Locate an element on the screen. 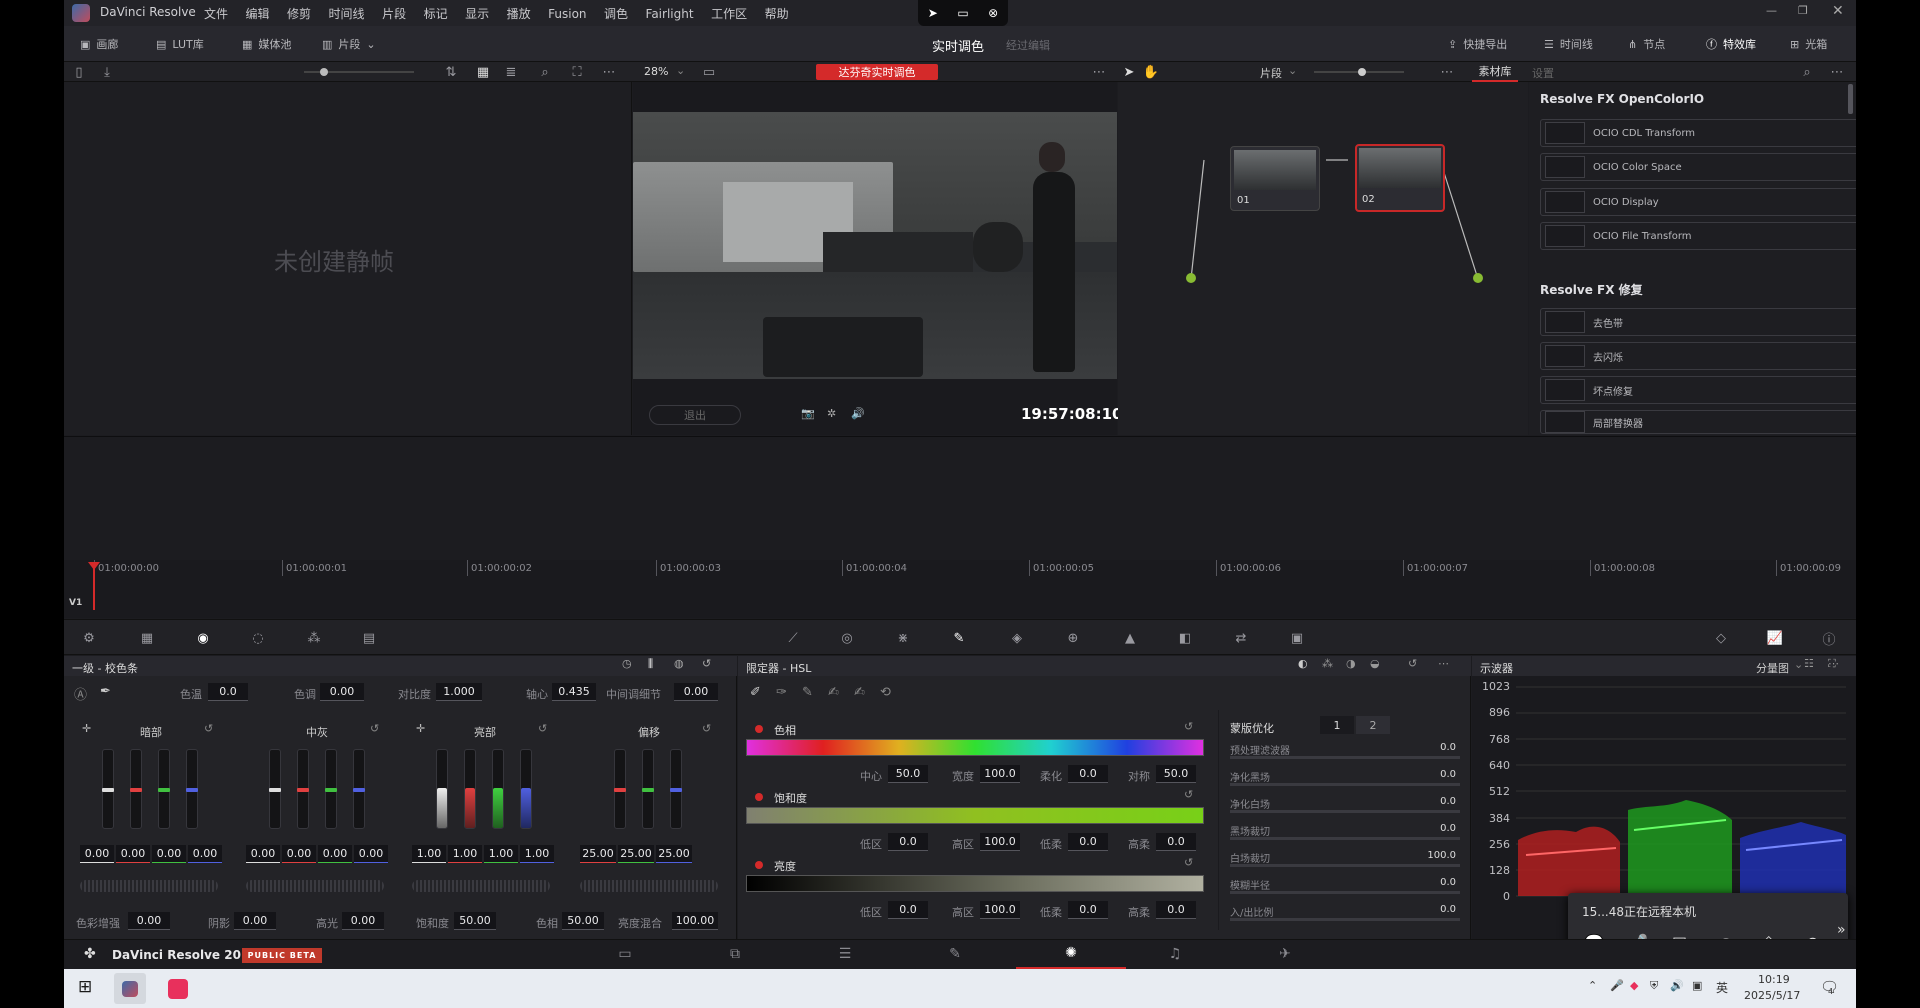 This screenshot has width=1920, height=1008. lift-b-value: 0.00 is located at coordinates (205, 854).